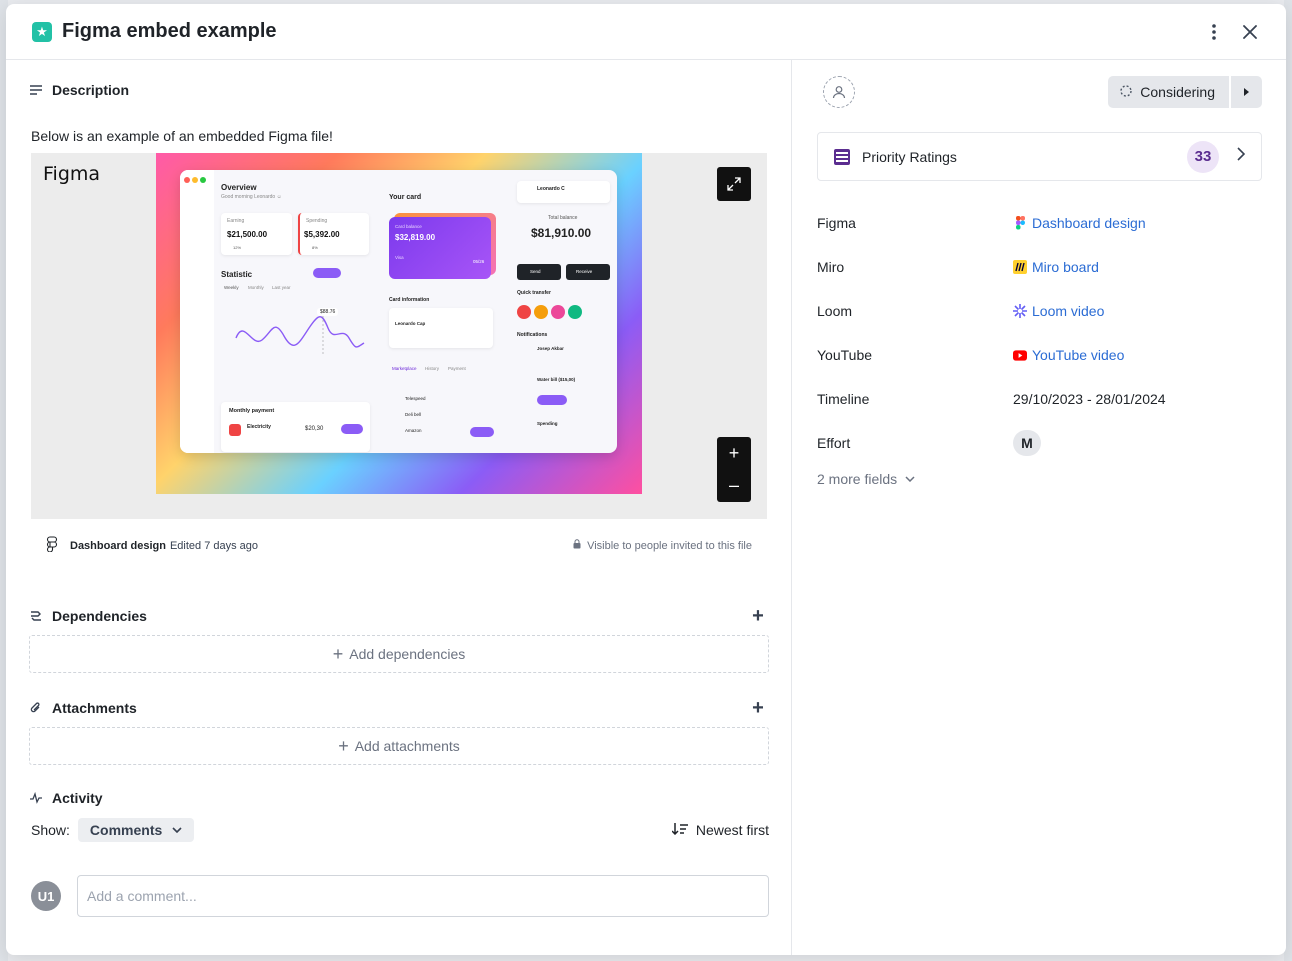  I want to click on mockup-earning-pct: 12%, so click(237, 247).